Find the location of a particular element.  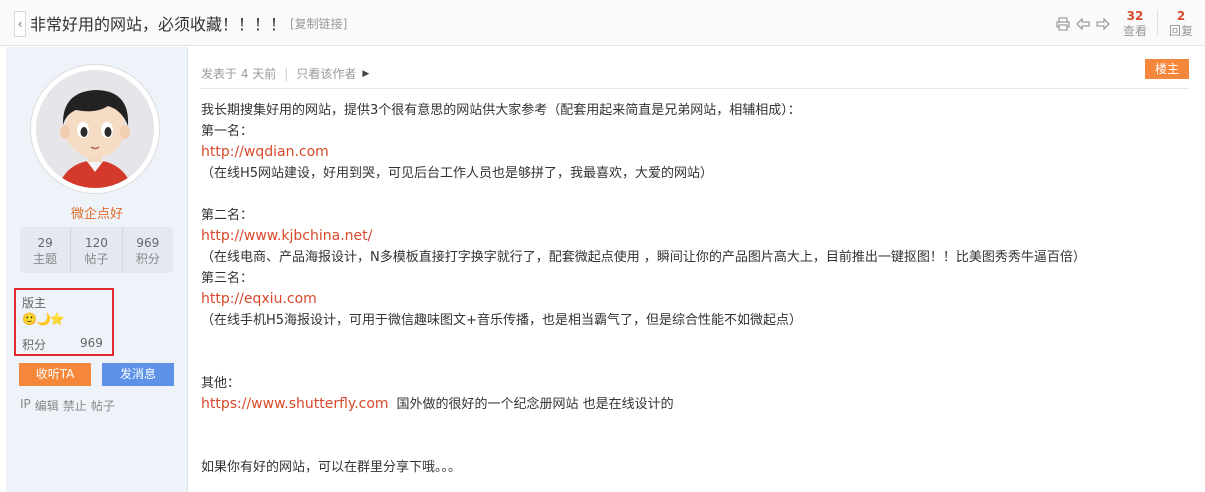

post-link: https://www.shutterfly.com is located at coordinates (295, 404).